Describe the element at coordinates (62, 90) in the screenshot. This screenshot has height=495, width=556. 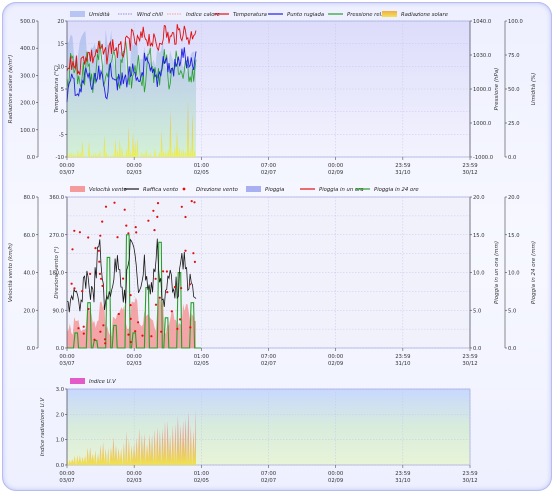
I see `temperature-tick-label: 5` at that location.